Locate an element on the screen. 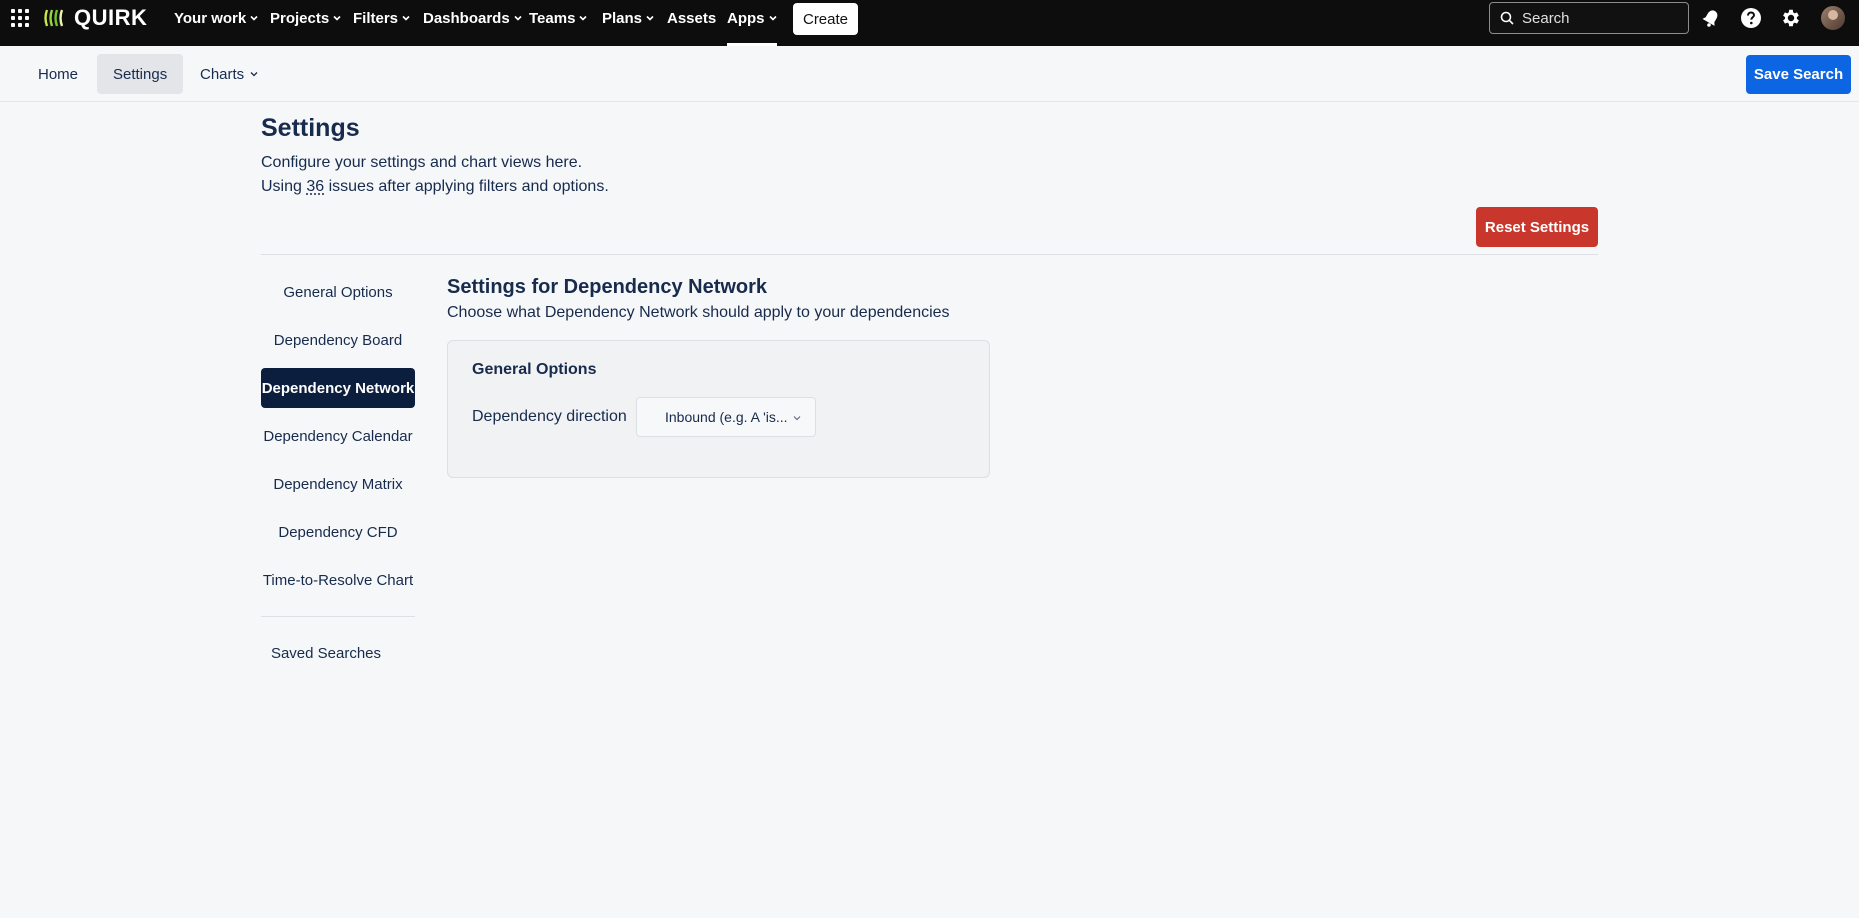 The height and width of the screenshot is (918, 1859). nav-label: Assets is located at coordinates (692, 18).